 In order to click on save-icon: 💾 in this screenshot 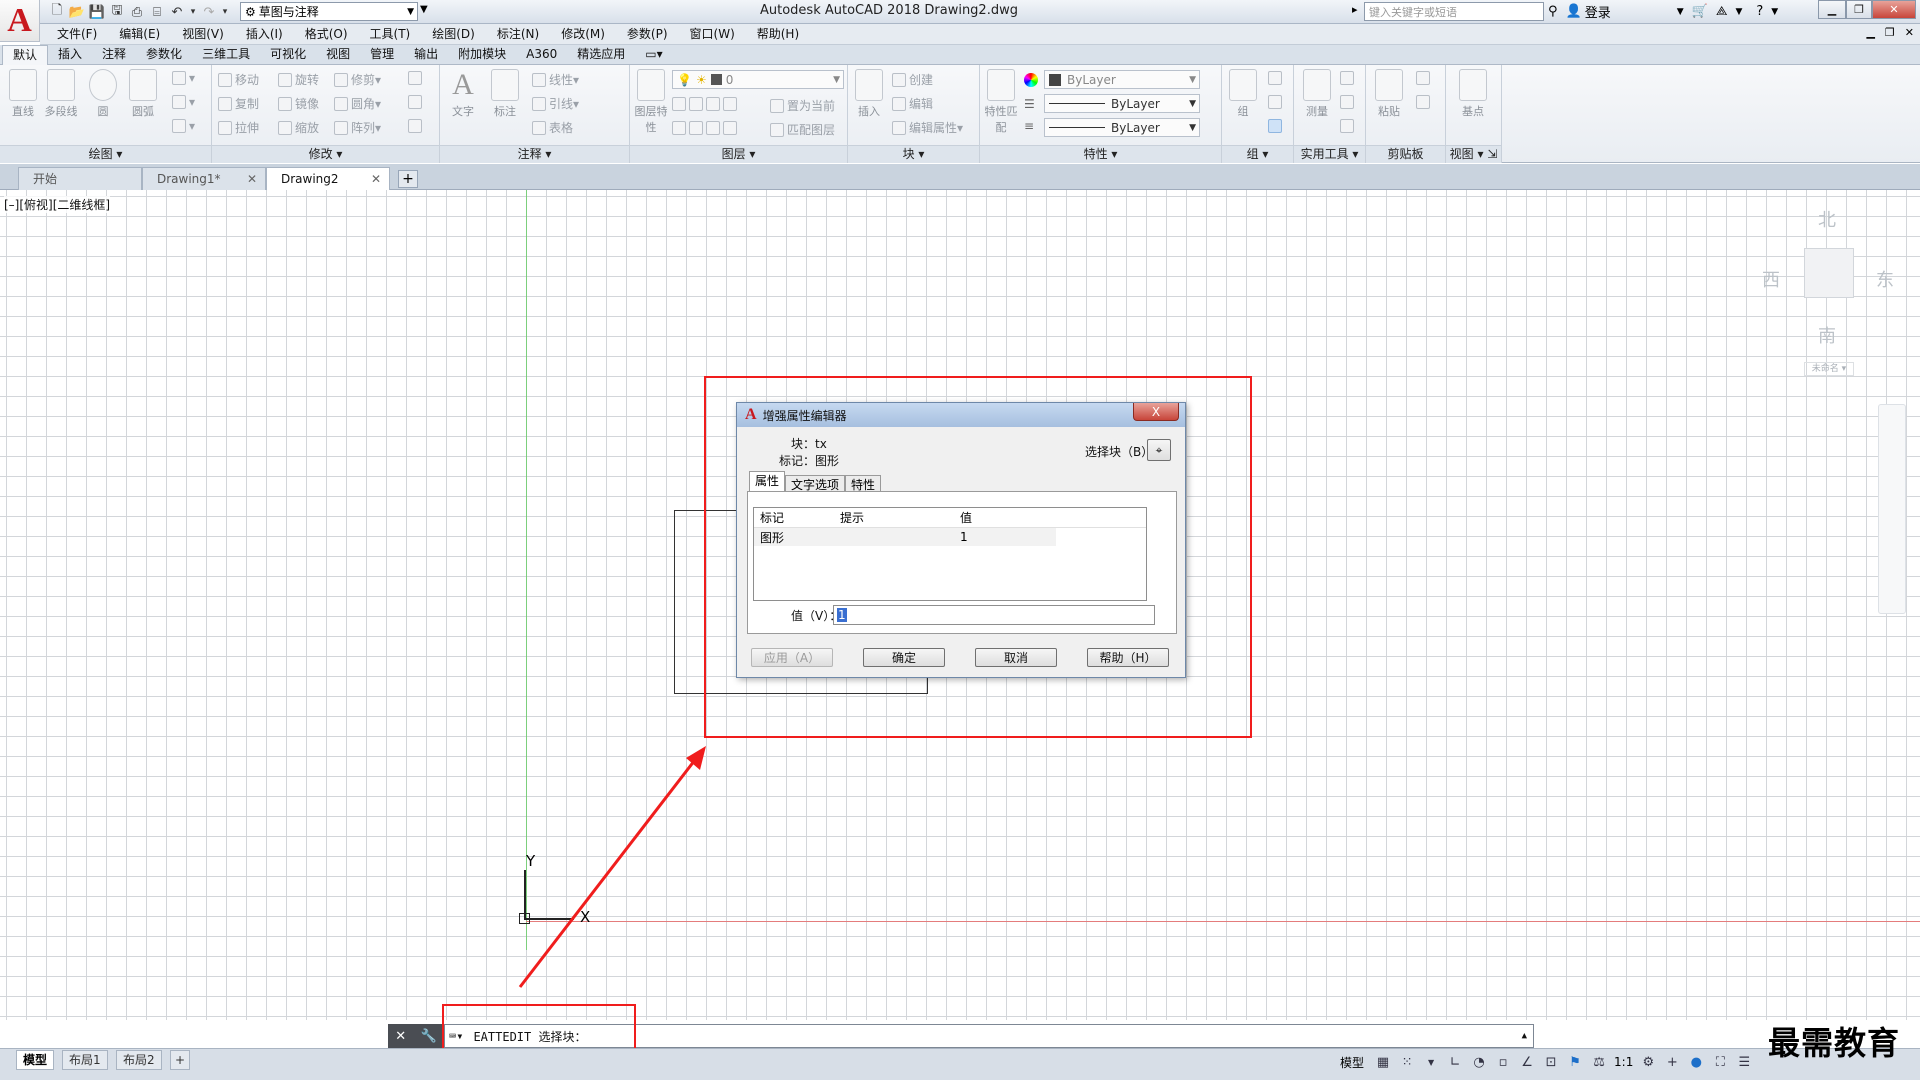, I will do `click(97, 12)`.